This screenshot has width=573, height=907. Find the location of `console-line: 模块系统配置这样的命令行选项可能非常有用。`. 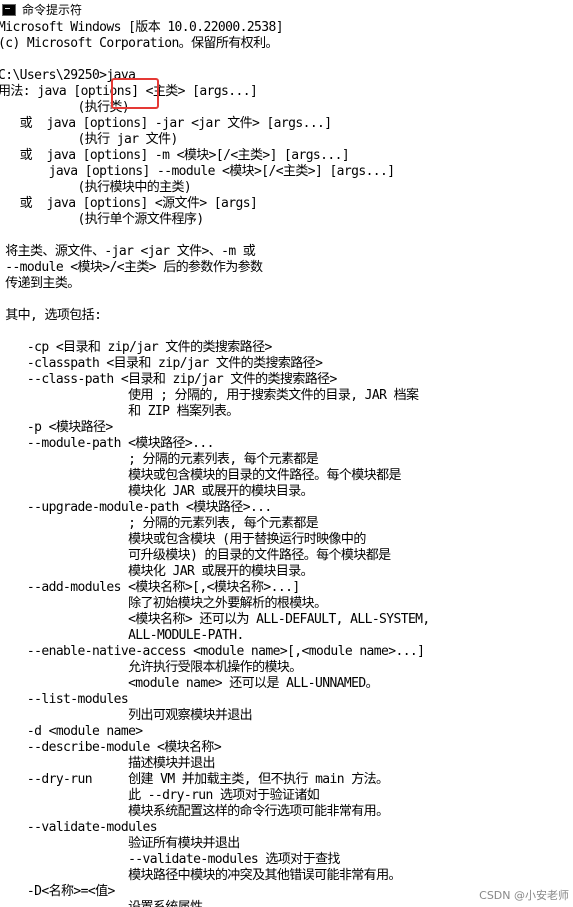

console-line: 模块系统配置这样的命令行选项可能非常有用。 is located at coordinates (194, 811).